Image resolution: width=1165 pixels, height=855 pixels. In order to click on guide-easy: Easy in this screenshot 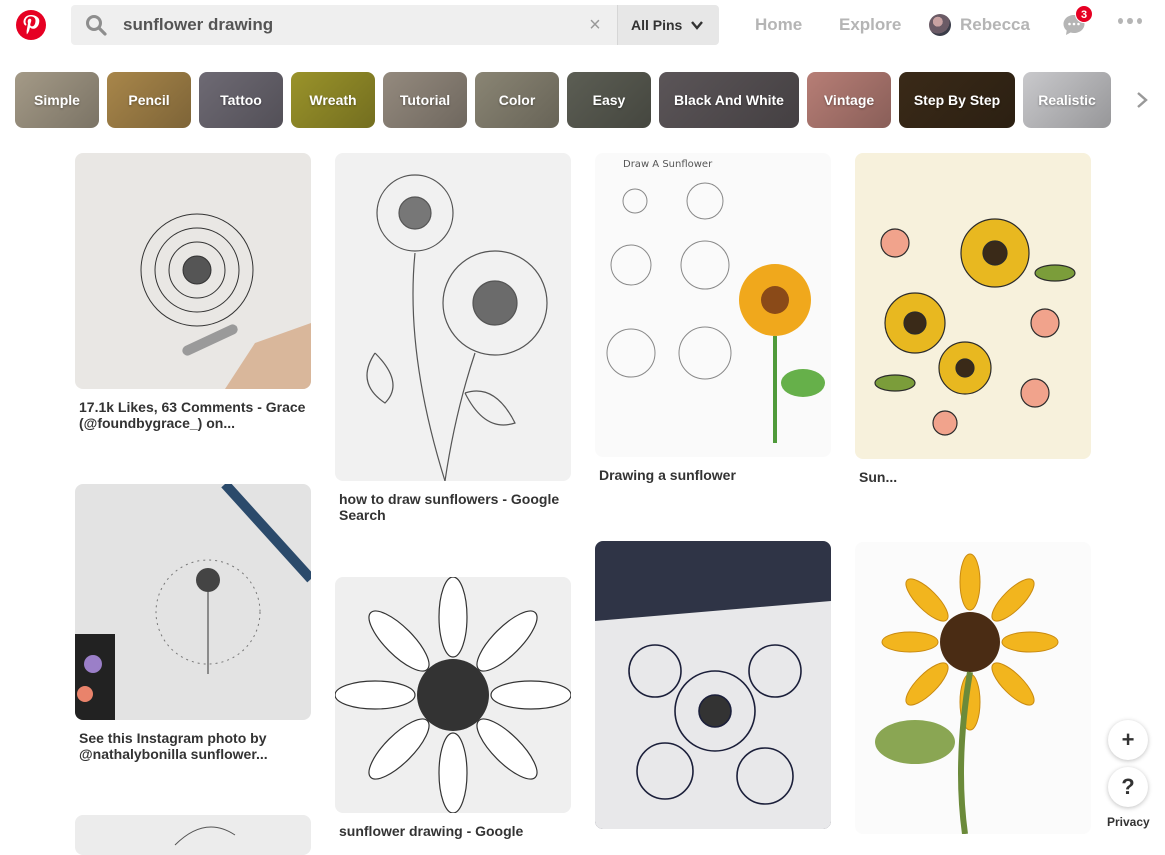, I will do `click(609, 100)`.